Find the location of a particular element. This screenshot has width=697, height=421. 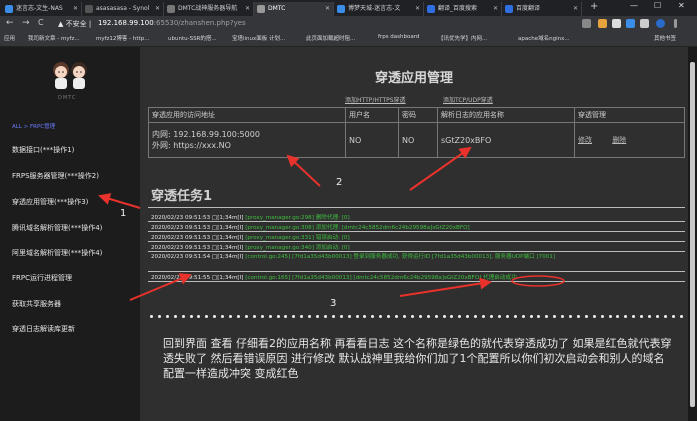

highlight-circle is located at coordinates (538, 281).